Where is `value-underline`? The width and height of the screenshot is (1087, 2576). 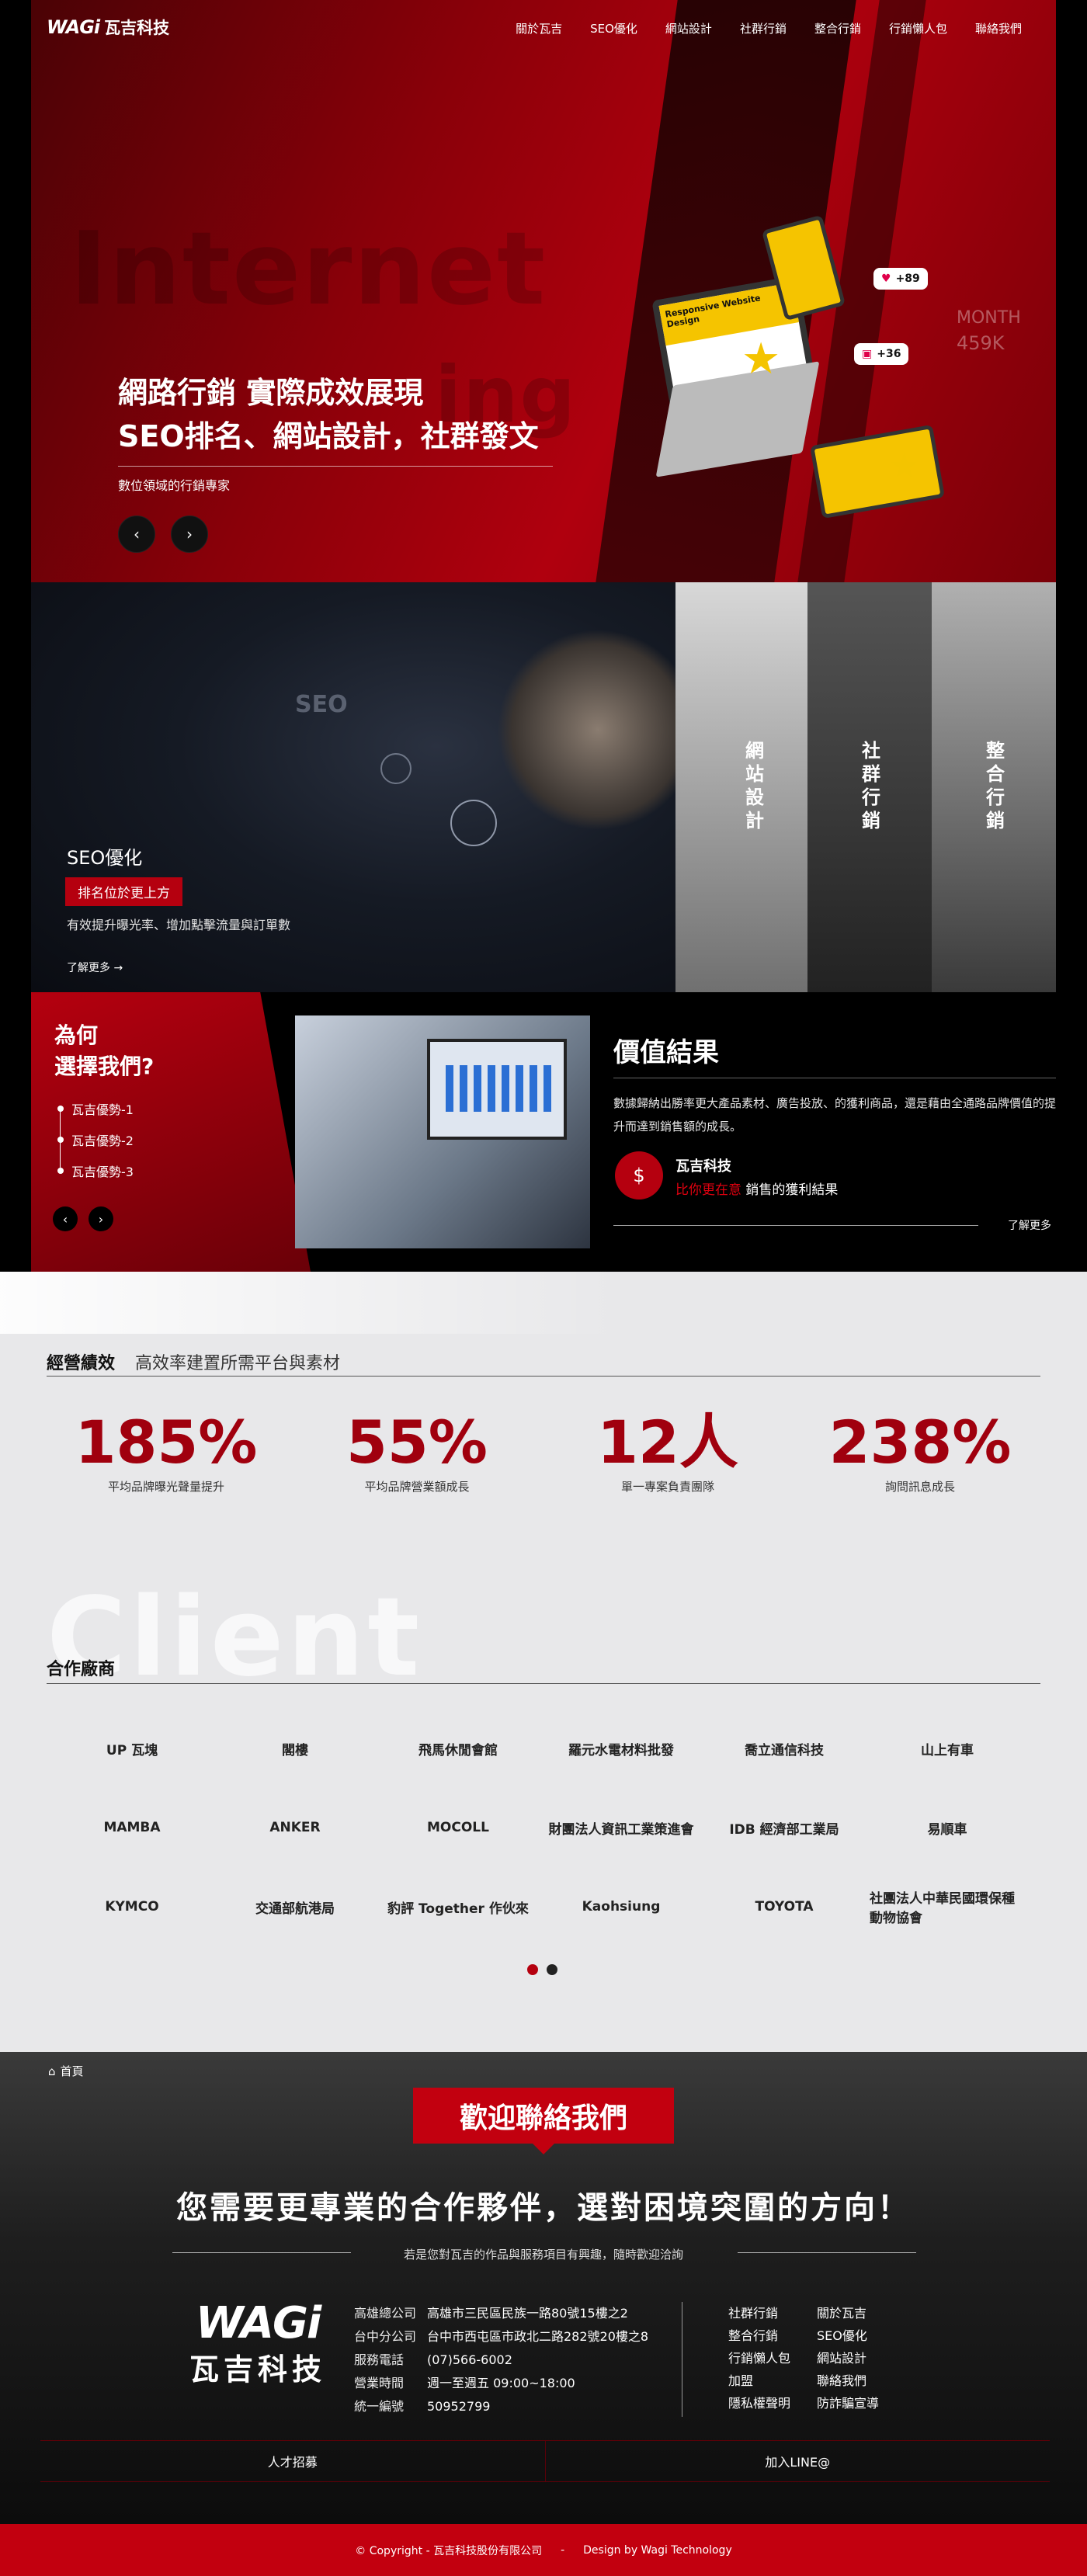 value-underline is located at coordinates (796, 1225).